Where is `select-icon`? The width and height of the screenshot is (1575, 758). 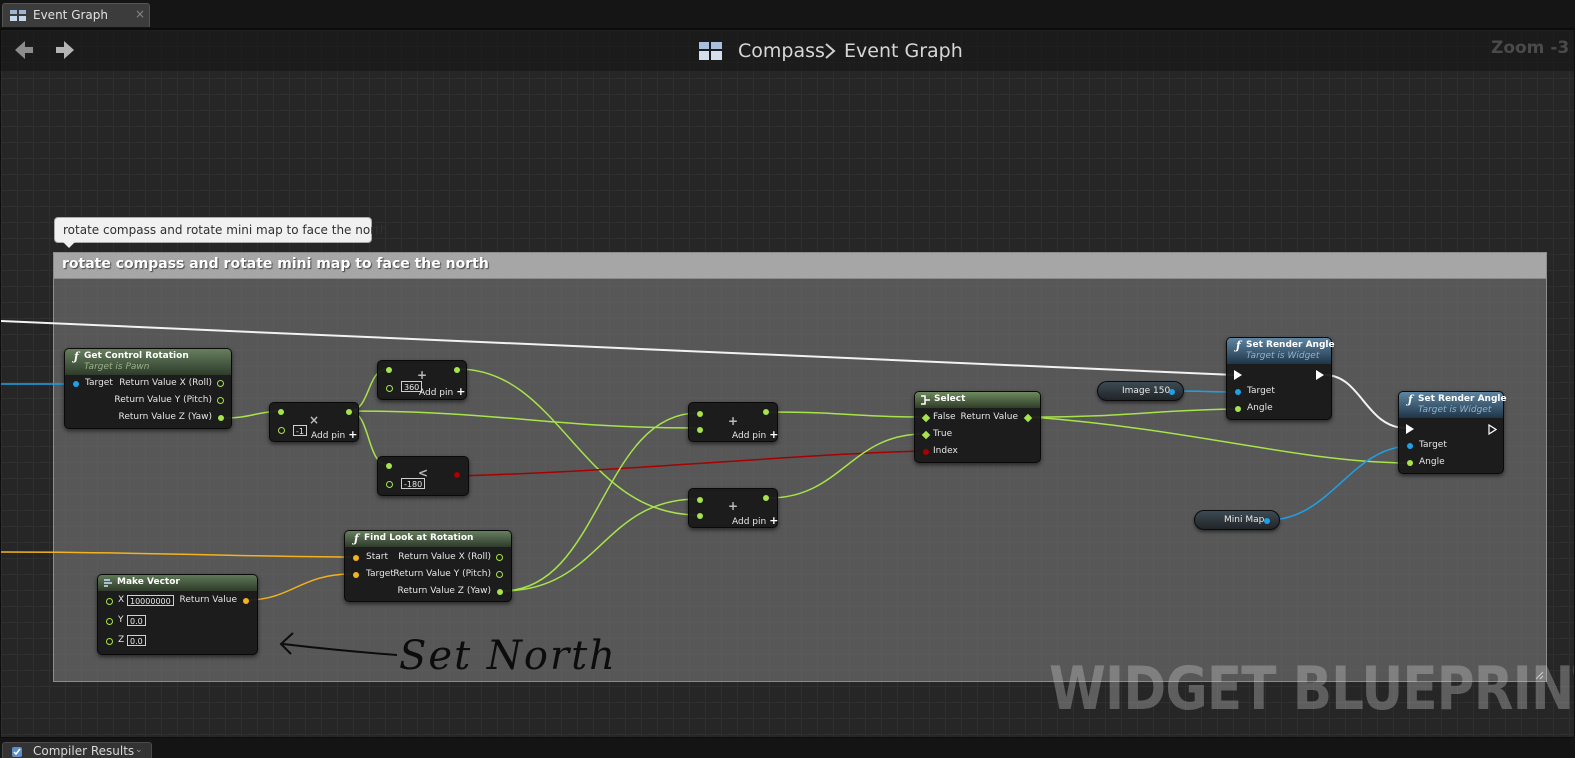
select-icon is located at coordinates (925, 400).